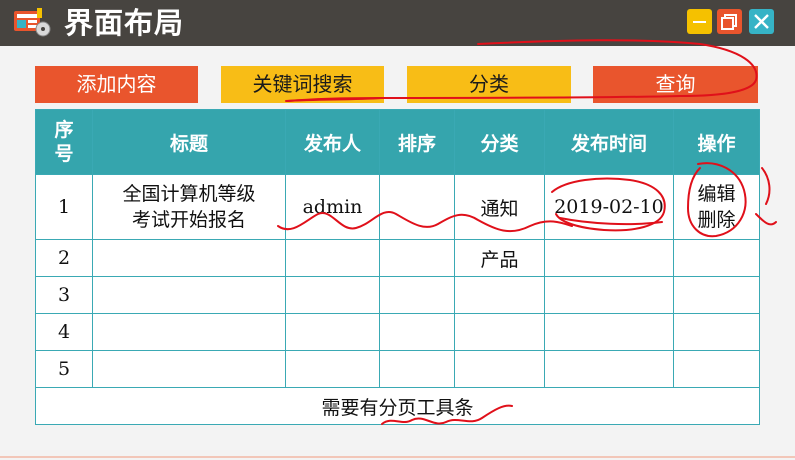 This screenshot has width=795, height=460. I want to click on add-content-button: 添加内容, so click(116, 84).